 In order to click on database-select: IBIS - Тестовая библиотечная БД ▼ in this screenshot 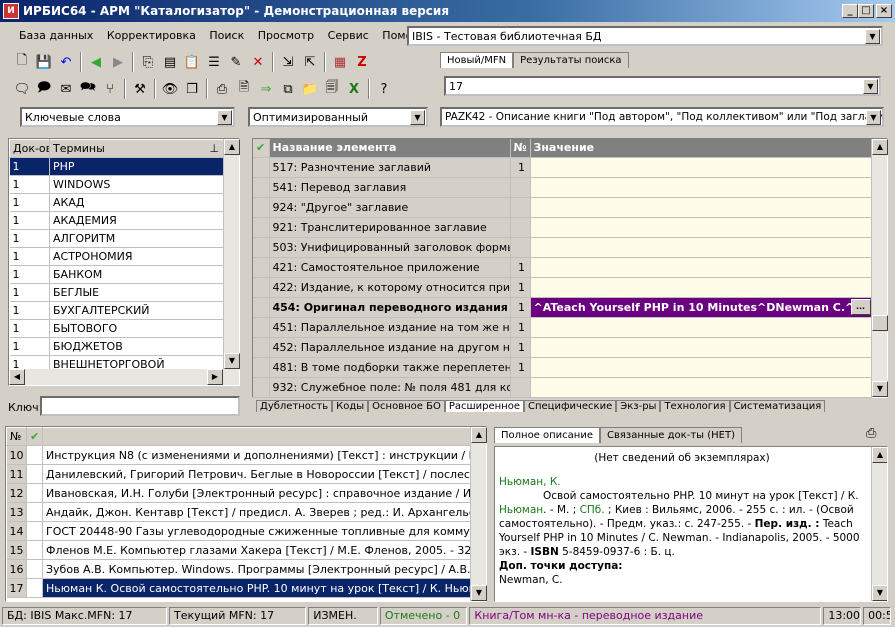, I will do `click(645, 36)`.